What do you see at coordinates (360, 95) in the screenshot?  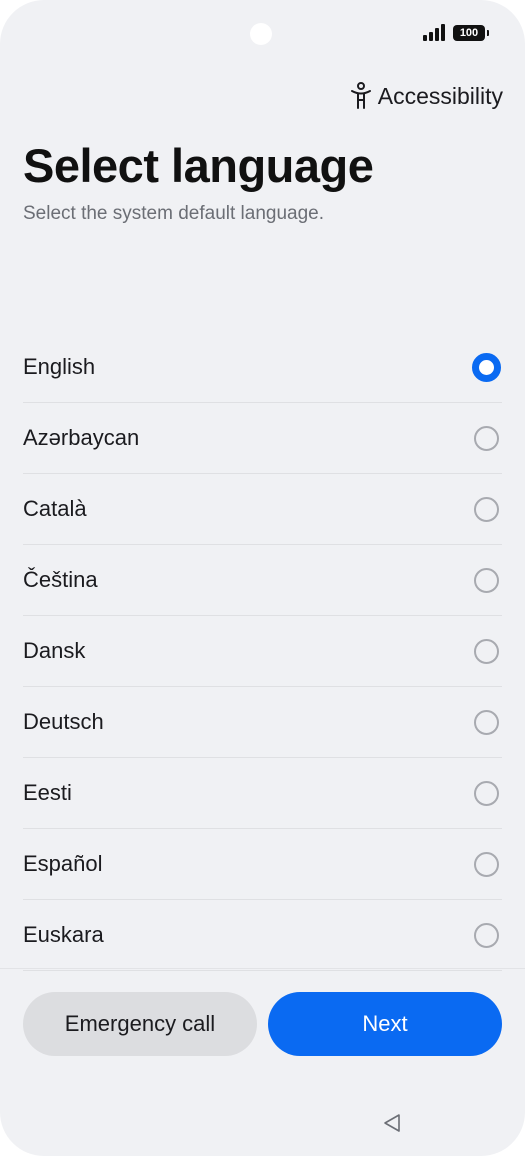 I see `accessibility-person-icon` at bounding box center [360, 95].